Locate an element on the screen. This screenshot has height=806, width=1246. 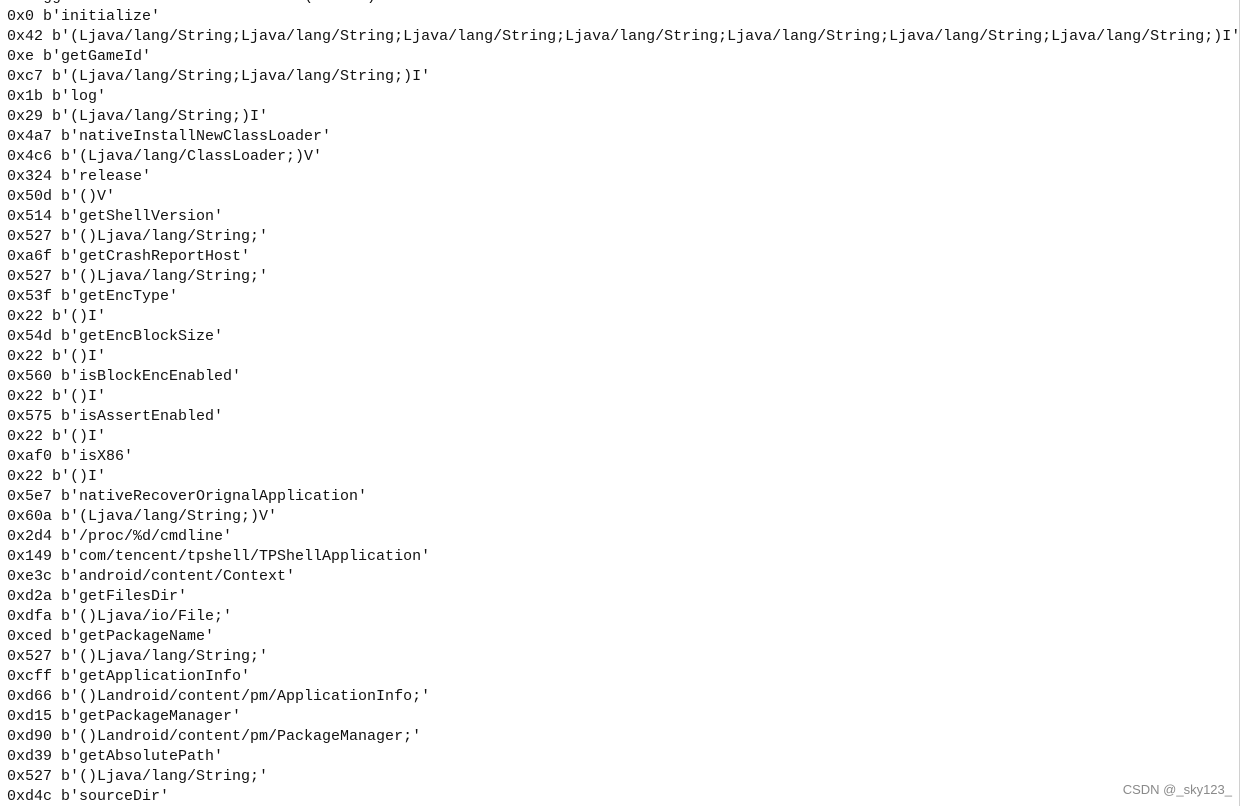
console-line: 0x0 b'initialize' is located at coordinates (84, 16).